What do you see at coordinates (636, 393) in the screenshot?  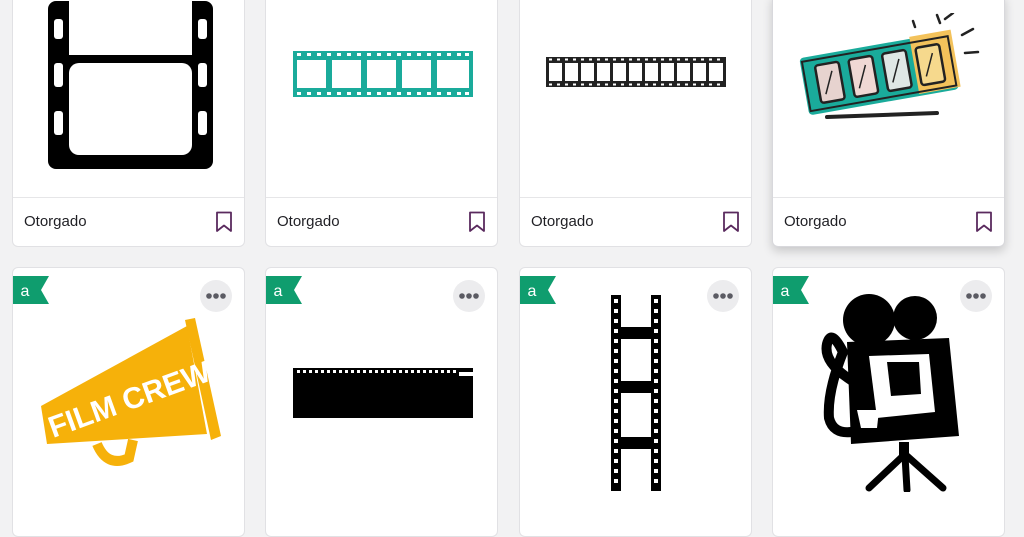 I see `vertical-film-strip-icon` at bounding box center [636, 393].